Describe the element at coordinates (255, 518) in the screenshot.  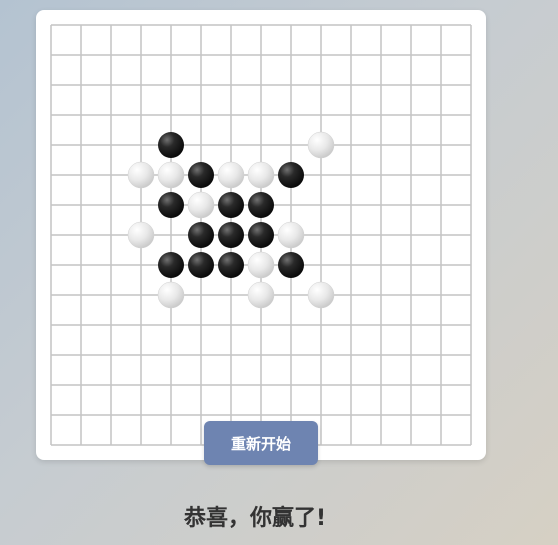
I see `game-status-message: 恭喜，你赢了!` at that location.